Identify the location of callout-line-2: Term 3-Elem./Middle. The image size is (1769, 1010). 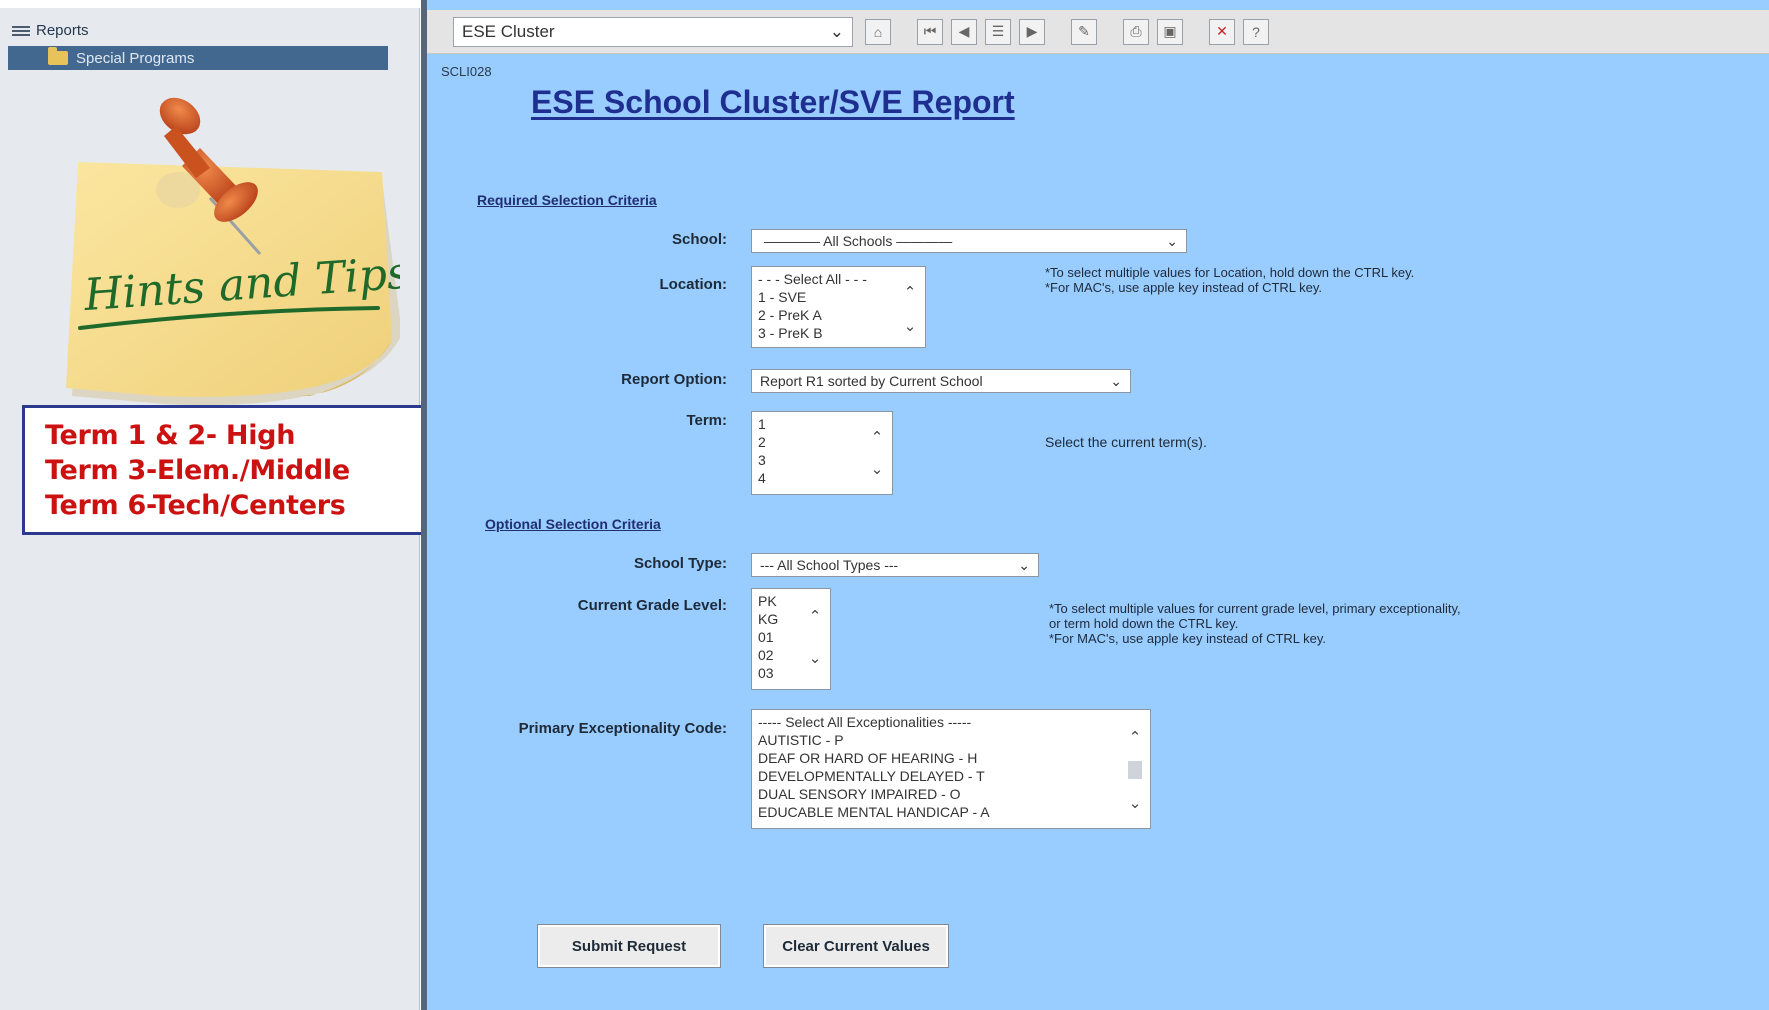
(197, 470).